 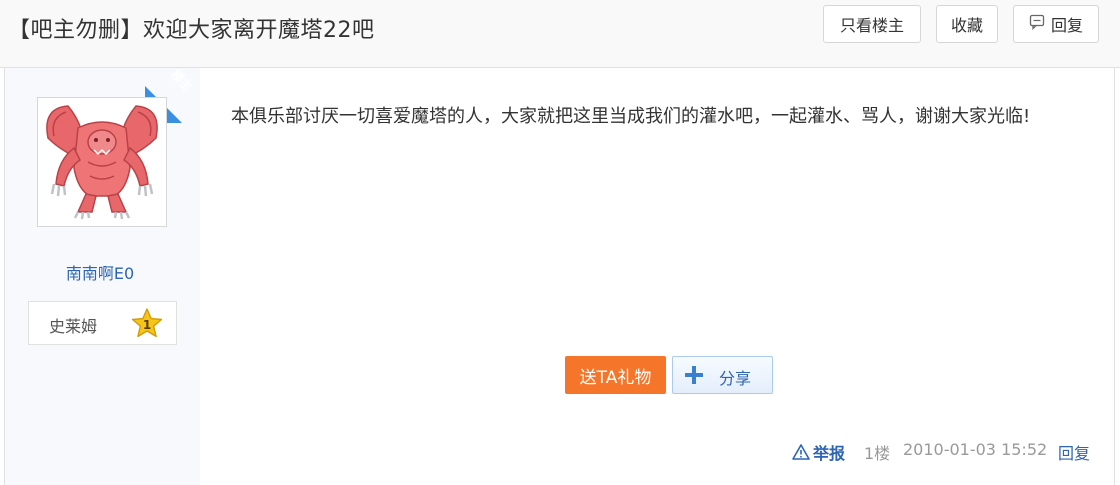 I want to click on share-button: 分享, so click(x=722, y=375).